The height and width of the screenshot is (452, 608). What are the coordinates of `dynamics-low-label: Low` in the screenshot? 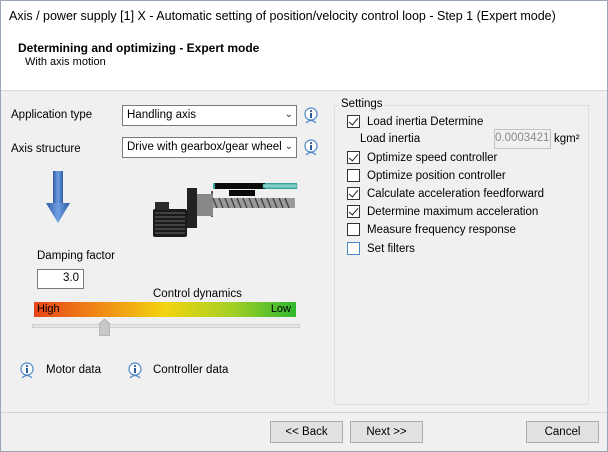 It's located at (280, 309).